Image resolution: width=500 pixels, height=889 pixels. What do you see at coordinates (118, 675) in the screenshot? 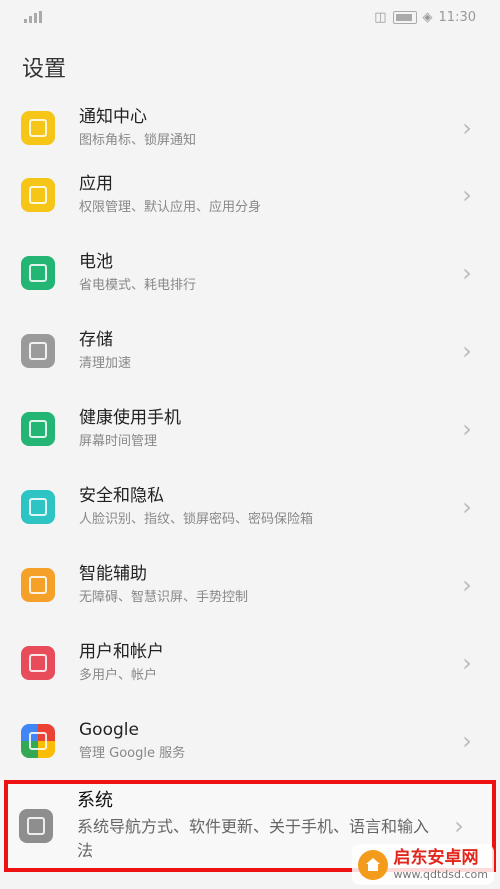
I see `item-subtitle: 多用户、帐户` at bounding box center [118, 675].